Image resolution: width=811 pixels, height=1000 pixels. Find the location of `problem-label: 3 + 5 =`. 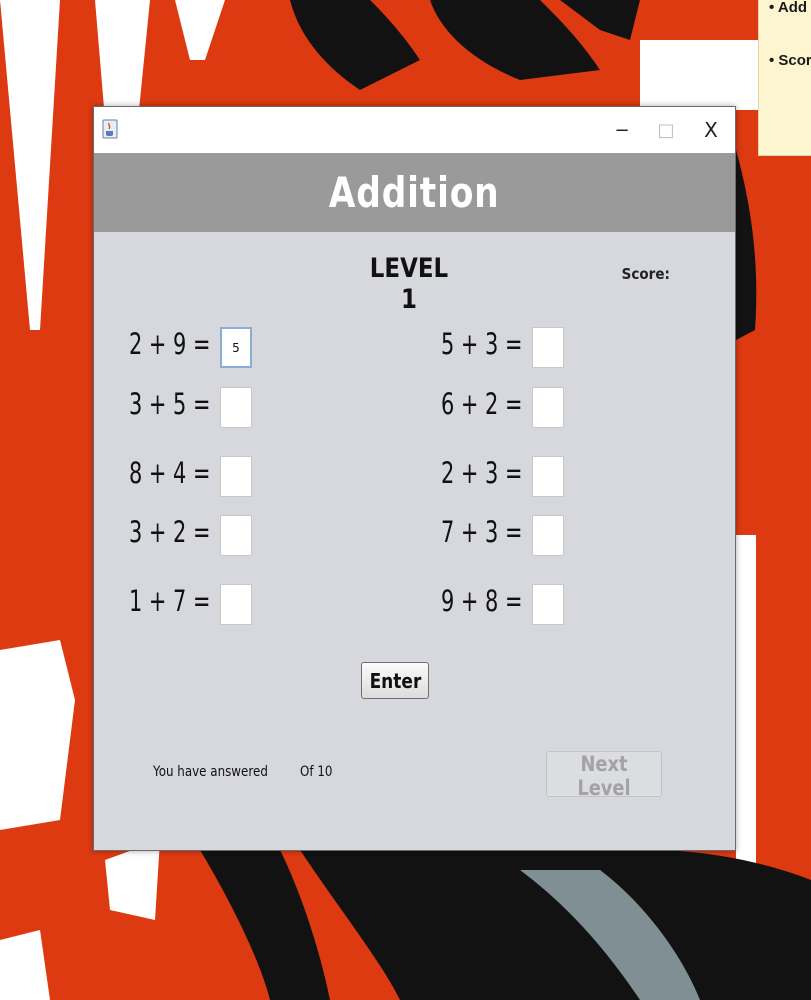

problem-label: 3 + 5 = is located at coordinates (170, 404).